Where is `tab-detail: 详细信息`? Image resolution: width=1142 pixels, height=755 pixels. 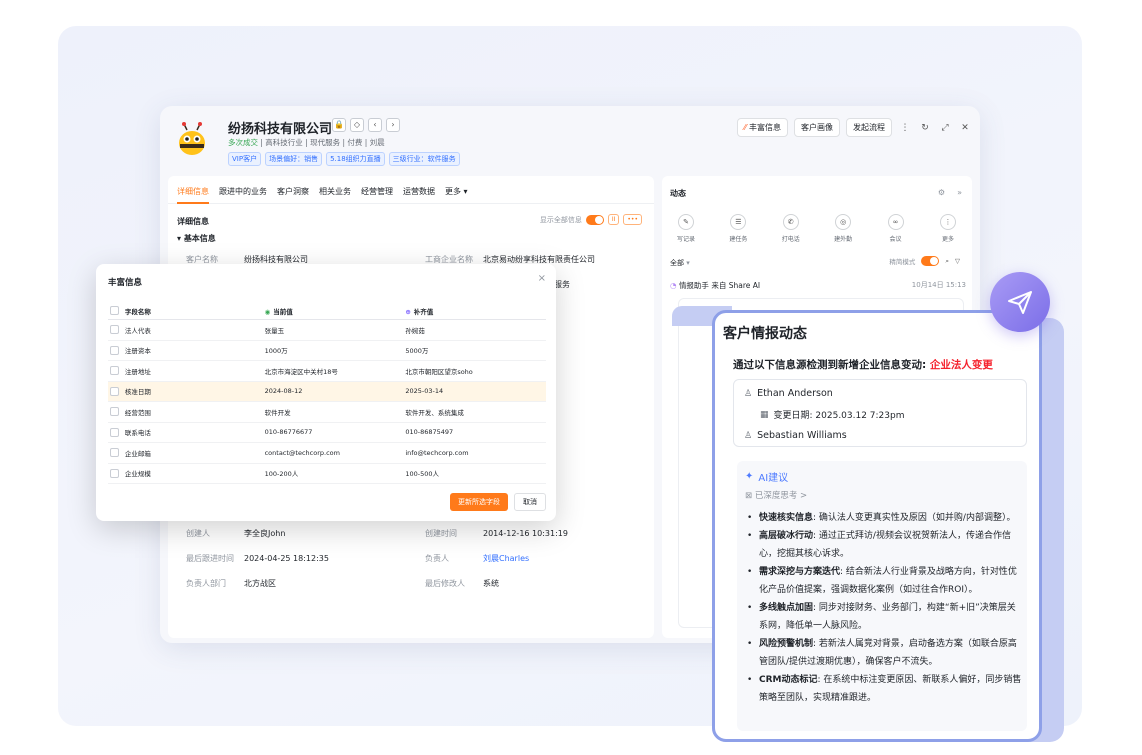 tab-detail: 详细信息 is located at coordinates (193, 195).